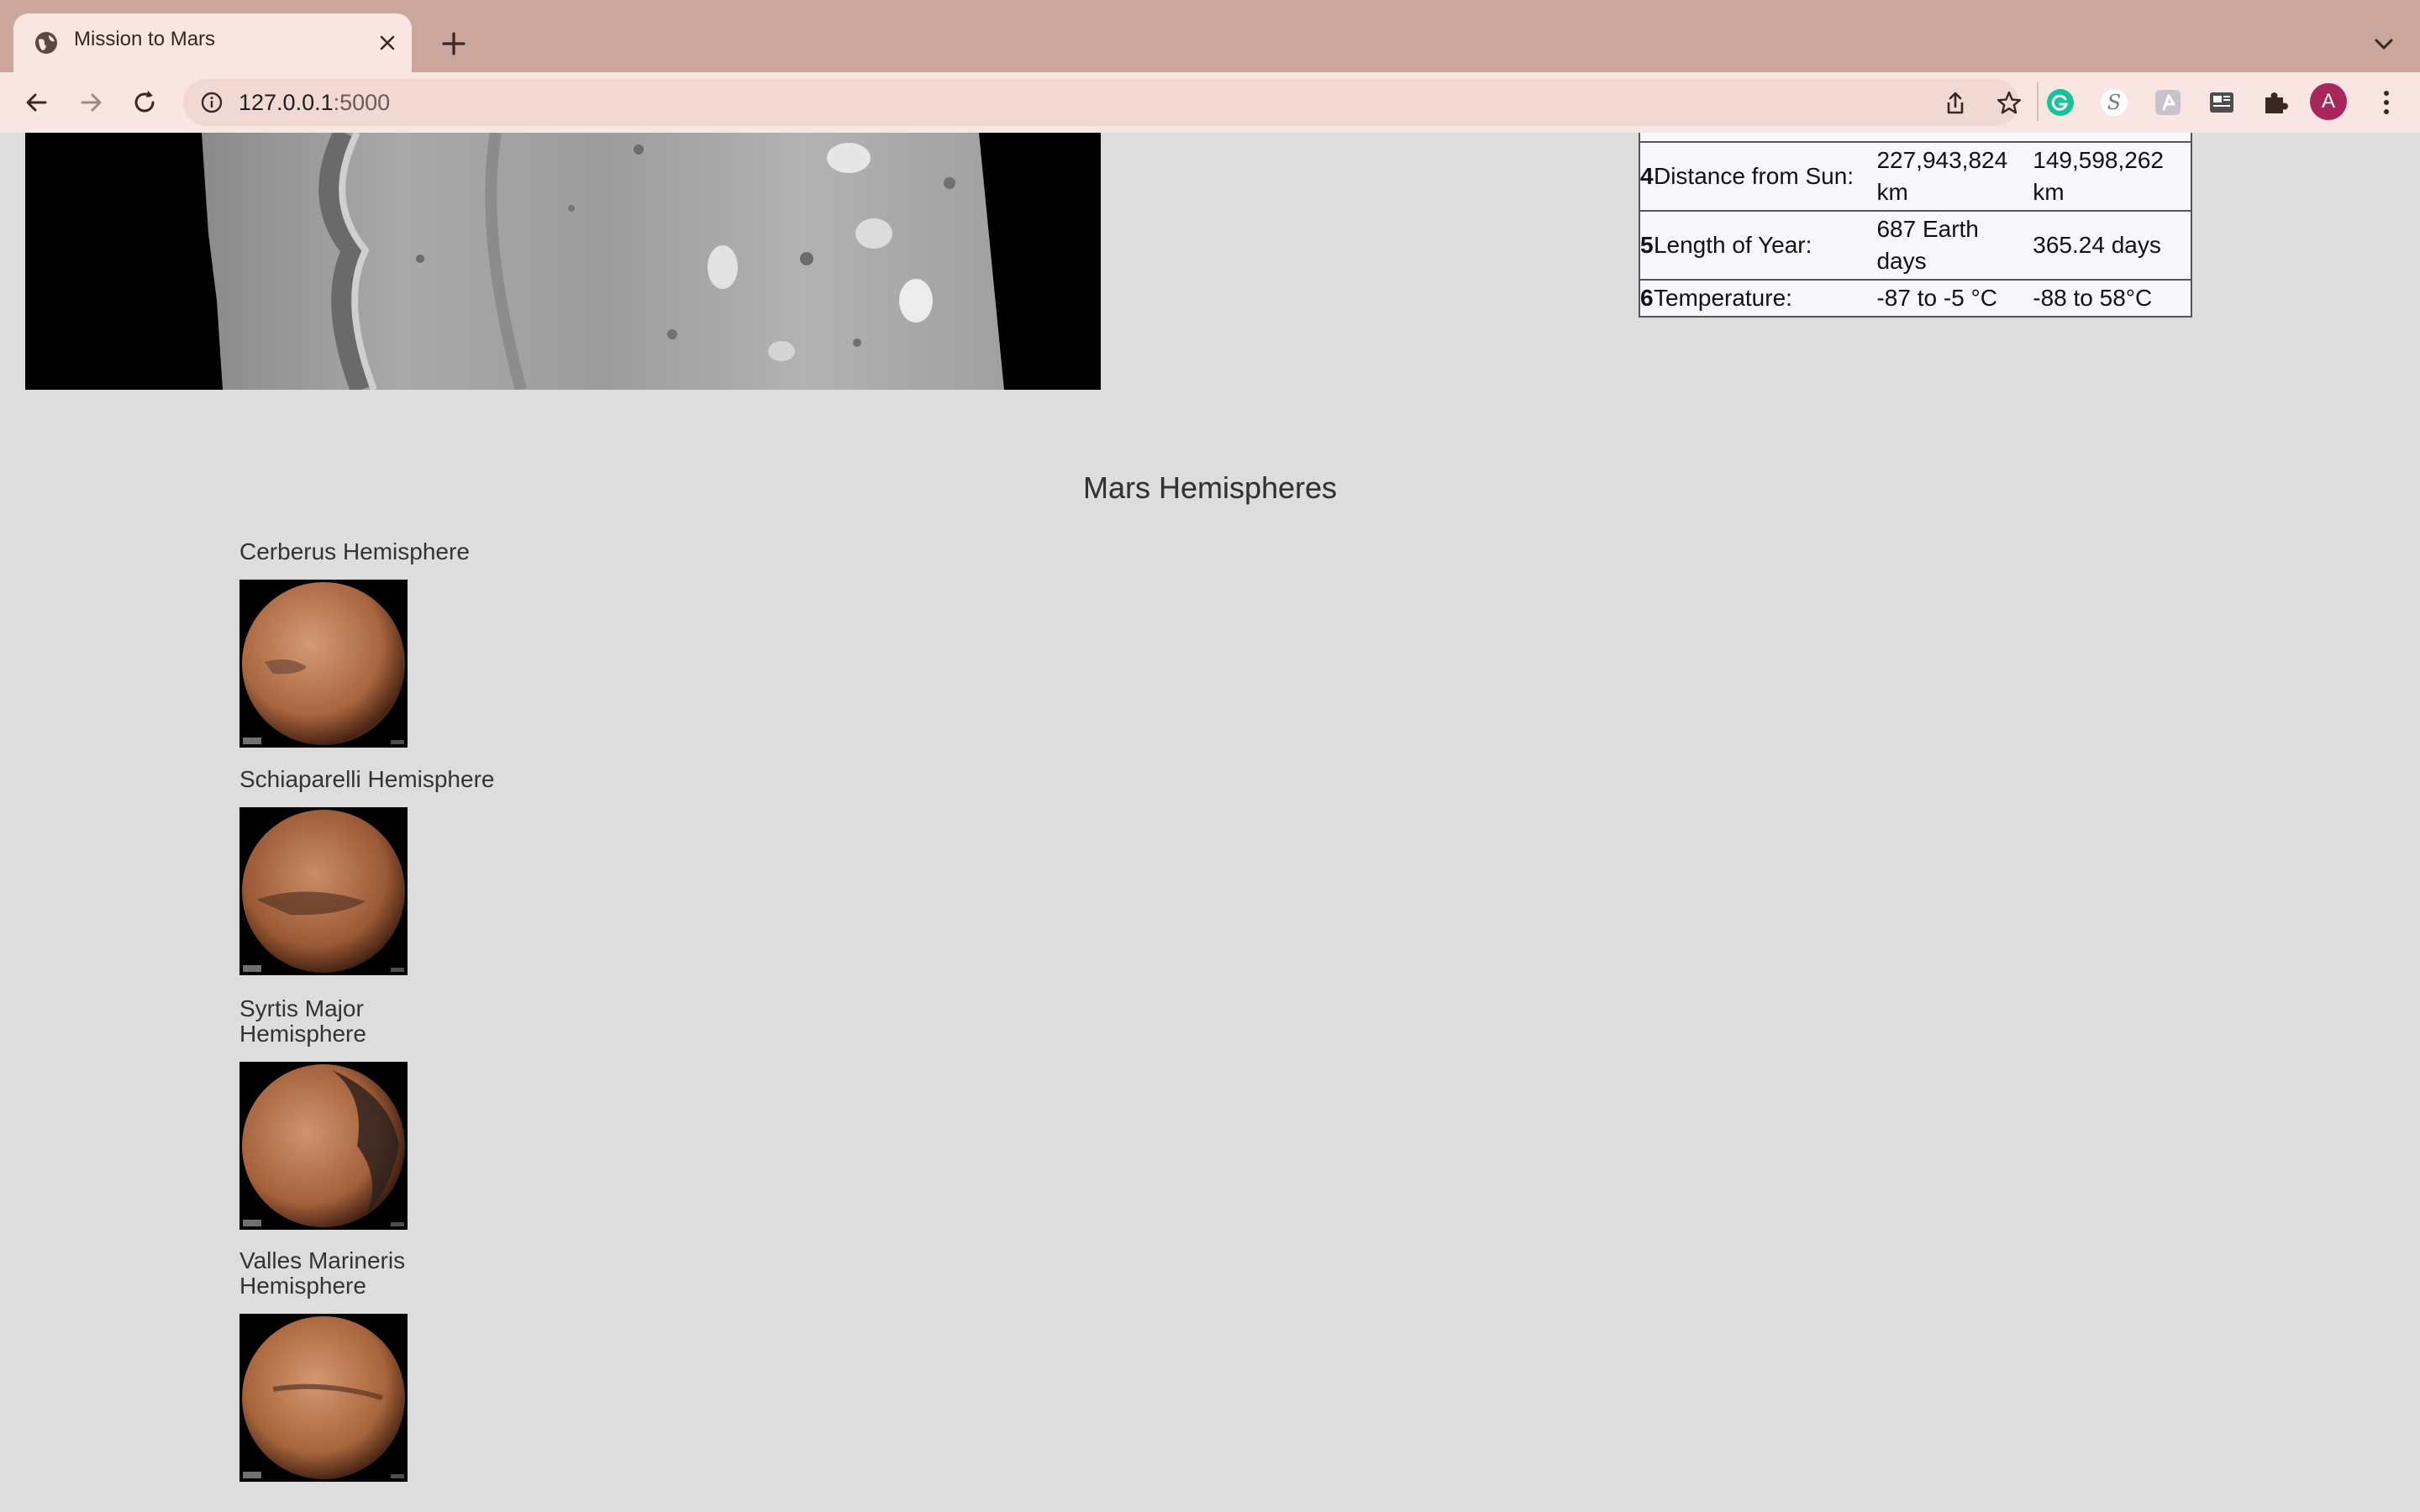 The height and width of the screenshot is (1512, 2420). I want to click on site-info-icon, so click(212, 102).